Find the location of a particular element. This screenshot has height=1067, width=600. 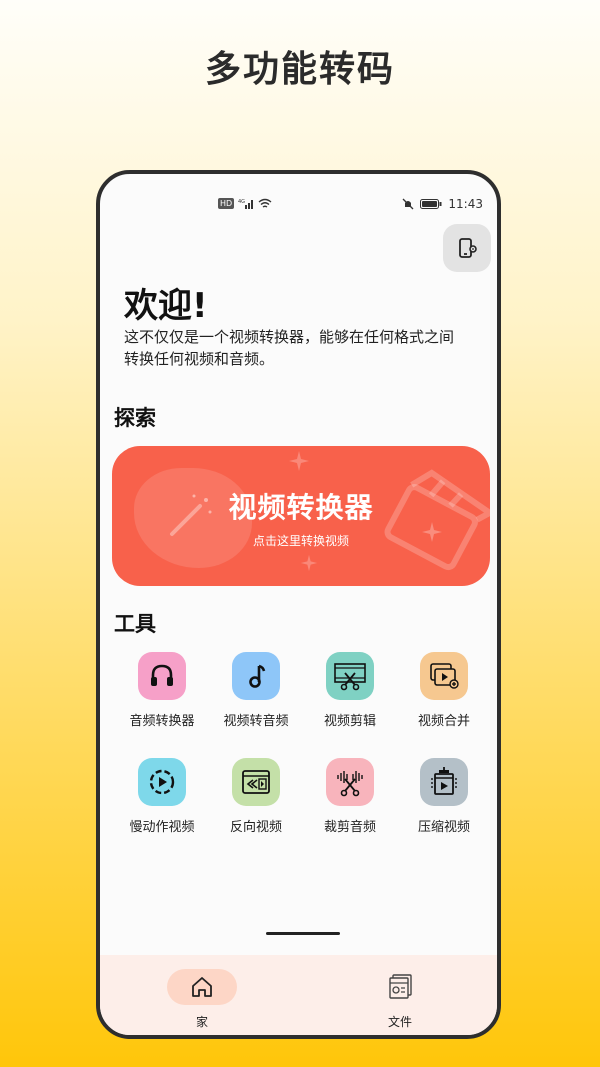

status-bar: HD 4G 11:43 is located at coordinates (298, 206).